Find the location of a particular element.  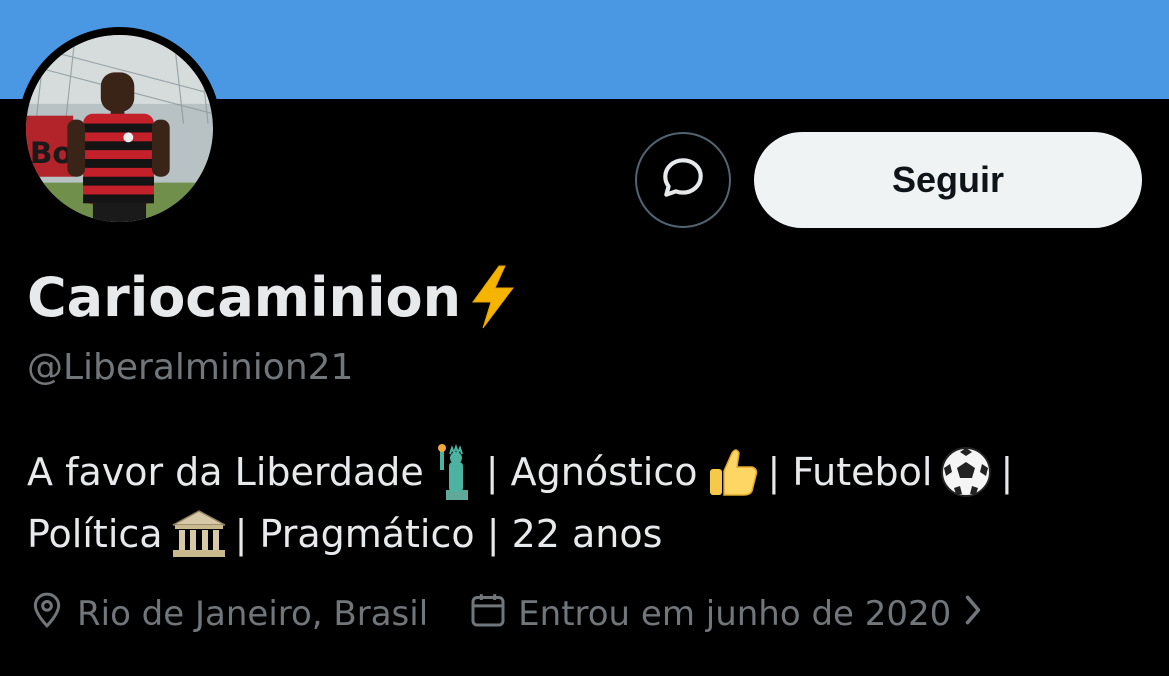

user-handle: @Liberalminion21 is located at coordinates (190, 367).